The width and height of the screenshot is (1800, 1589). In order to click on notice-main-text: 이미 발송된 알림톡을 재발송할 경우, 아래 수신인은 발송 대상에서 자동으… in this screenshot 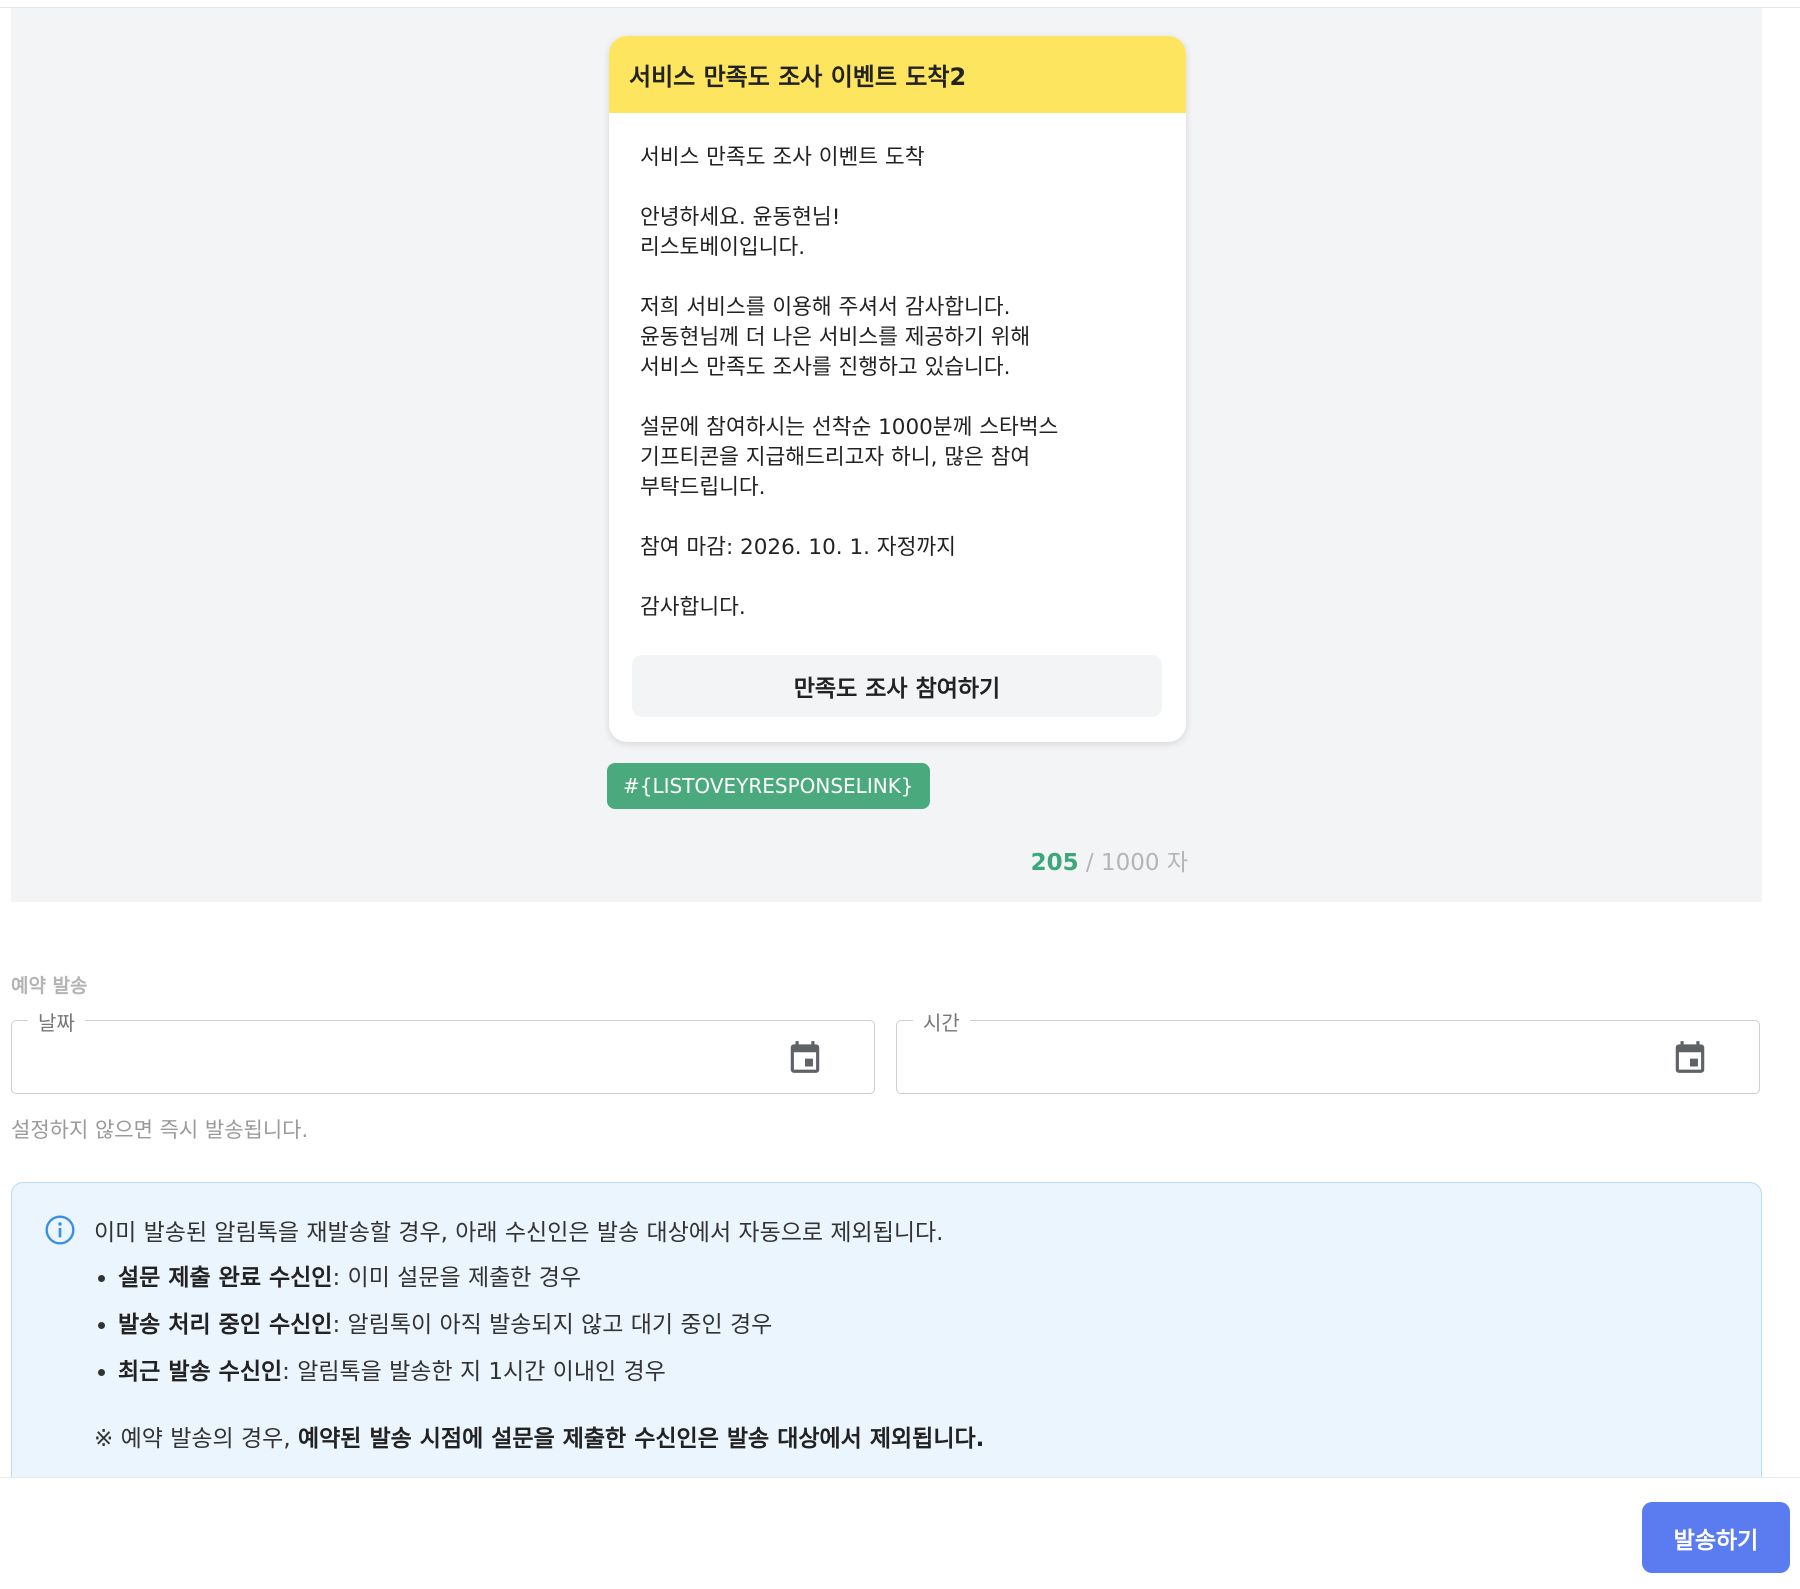, I will do `click(519, 1233)`.